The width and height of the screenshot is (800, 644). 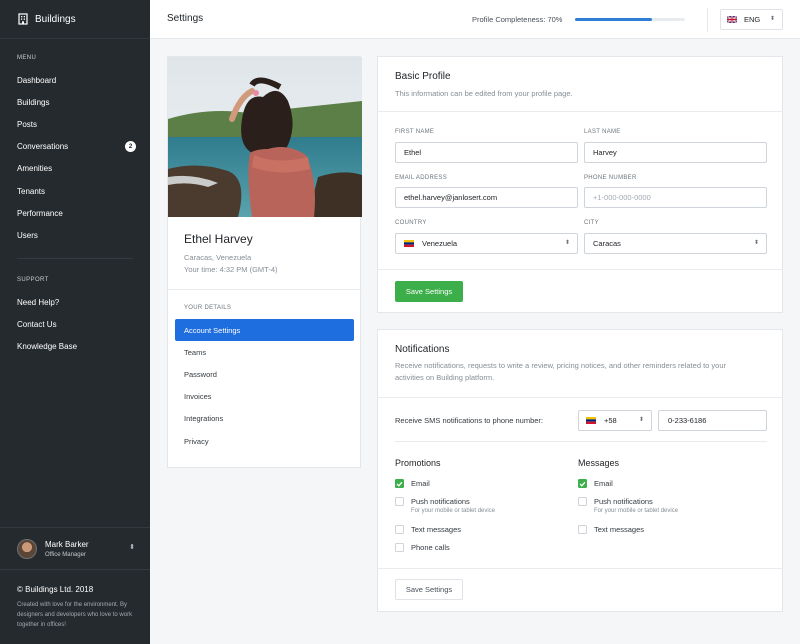 What do you see at coordinates (265, 137) in the screenshot?
I see `profile-photo` at bounding box center [265, 137].